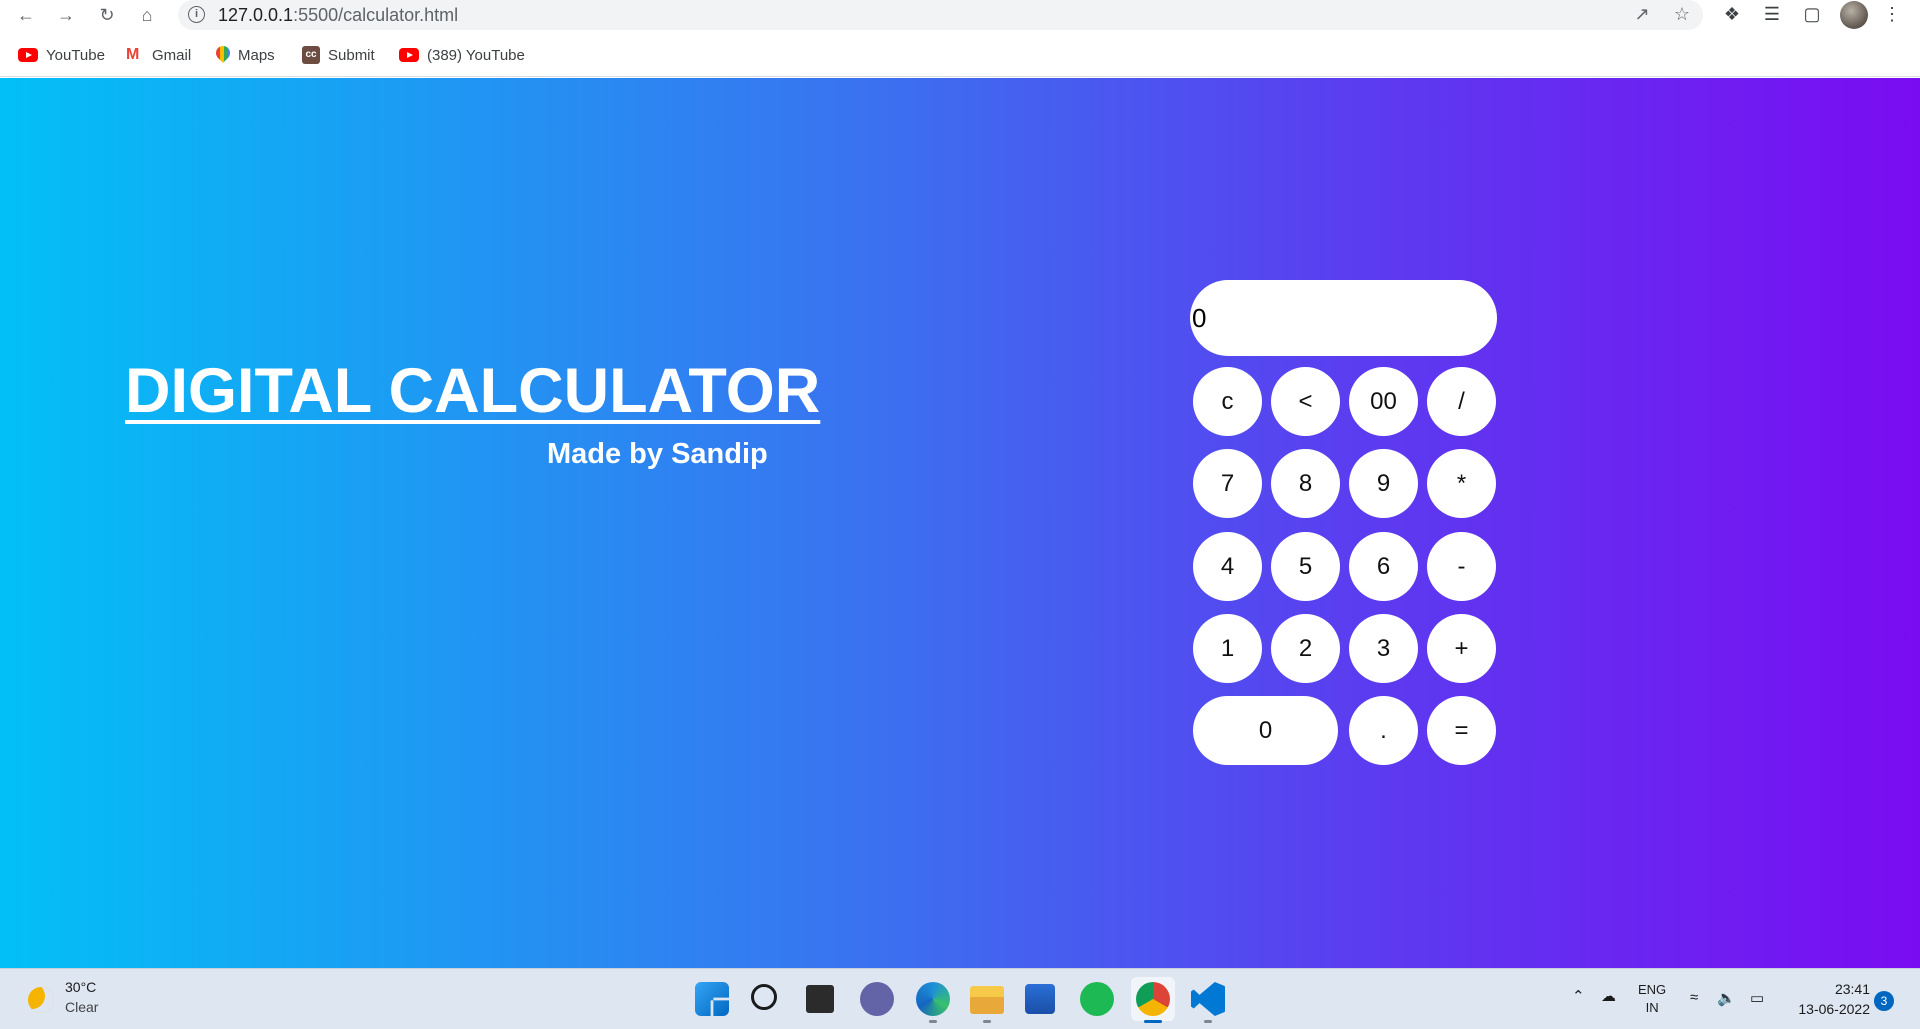 This screenshot has width=1920, height=1029. Describe the element at coordinates (1383, 566) in the screenshot. I see `key-6: 6` at that location.